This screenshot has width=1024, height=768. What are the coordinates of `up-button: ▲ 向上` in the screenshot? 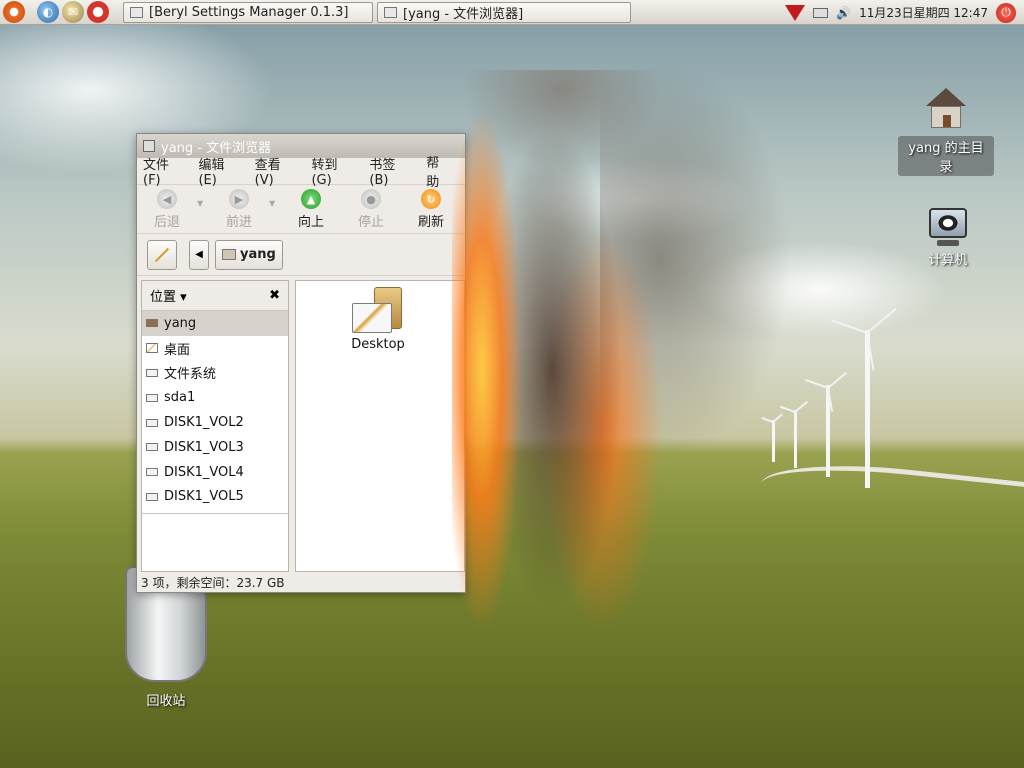 It's located at (311, 209).